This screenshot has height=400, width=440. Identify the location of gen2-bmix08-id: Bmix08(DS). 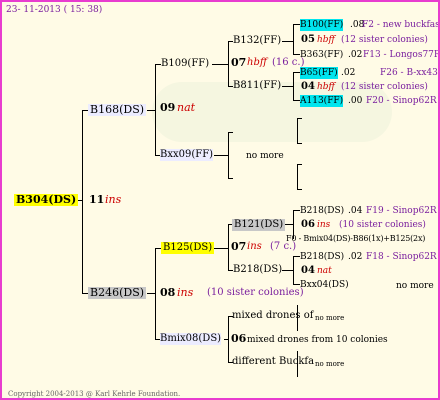
(191, 339).